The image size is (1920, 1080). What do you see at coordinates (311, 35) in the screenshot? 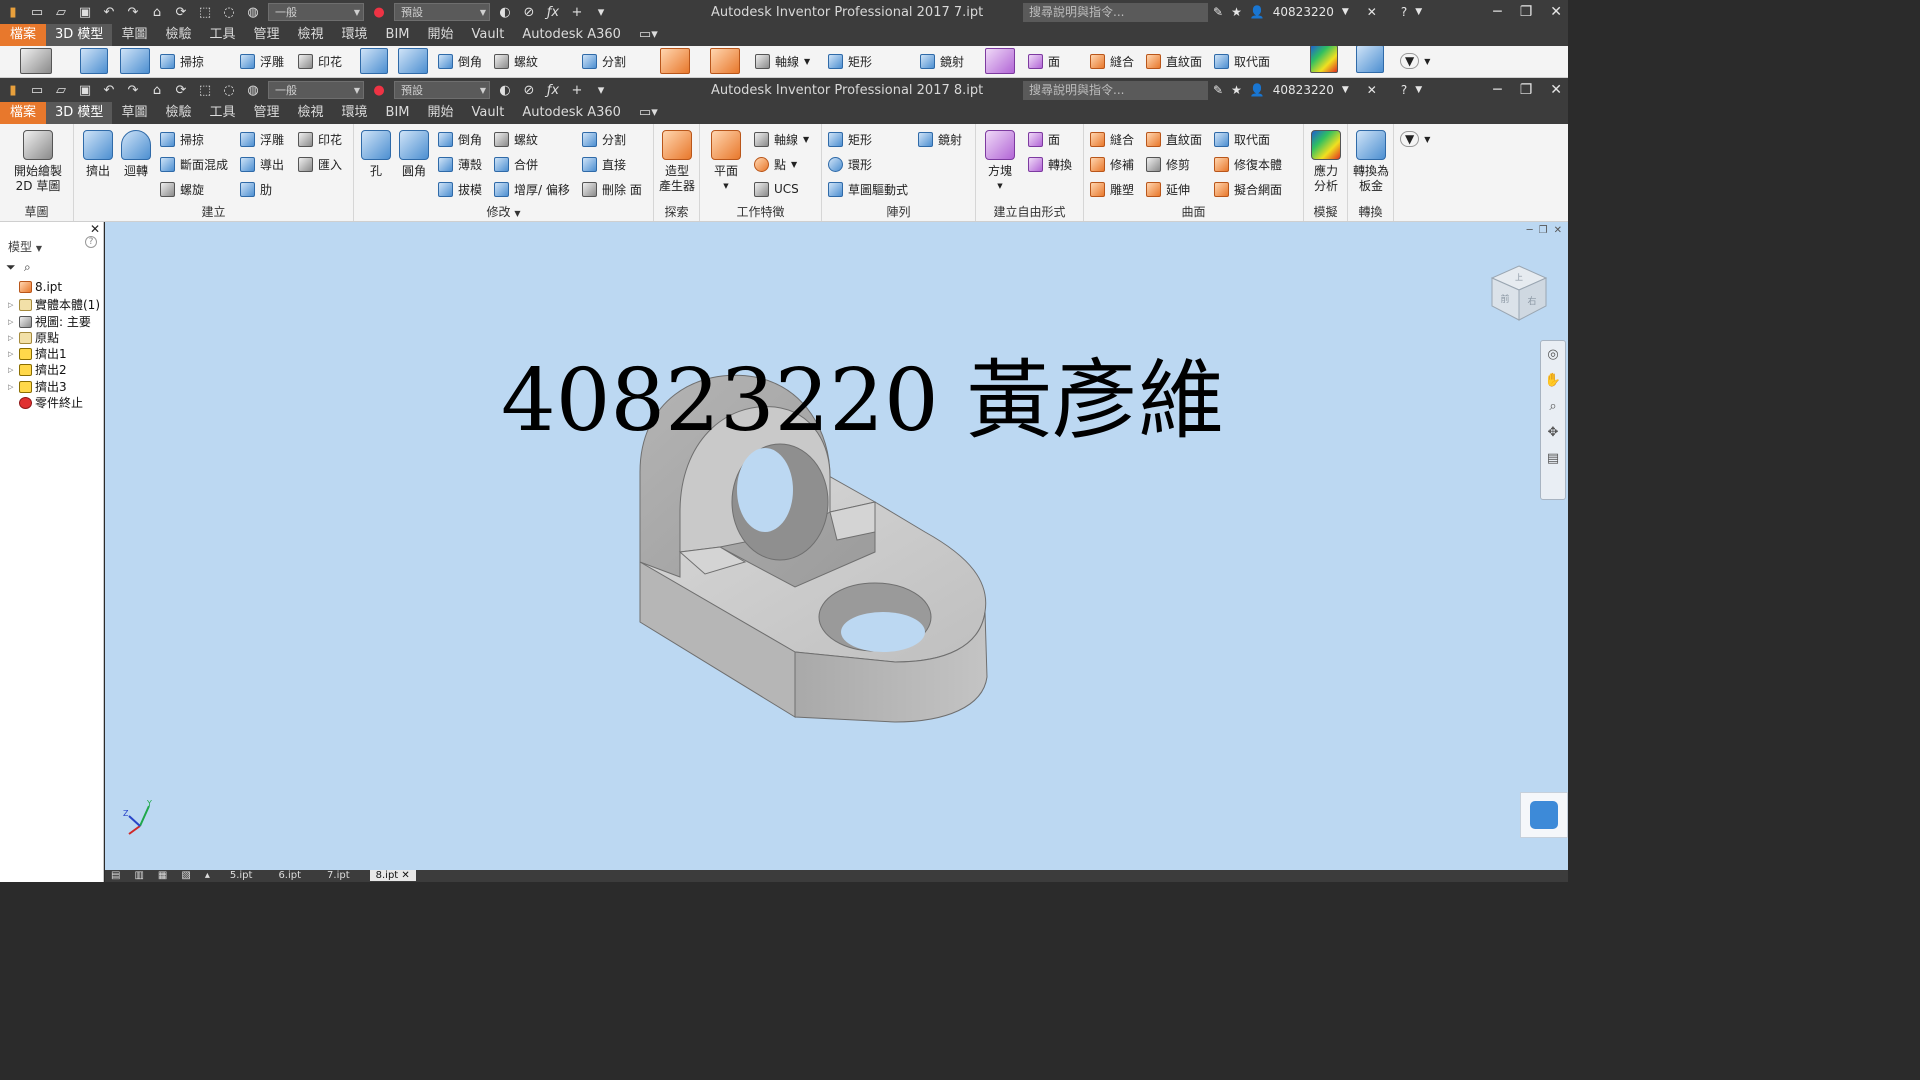
I see `back-tab-view: 檢視` at bounding box center [311, 35].